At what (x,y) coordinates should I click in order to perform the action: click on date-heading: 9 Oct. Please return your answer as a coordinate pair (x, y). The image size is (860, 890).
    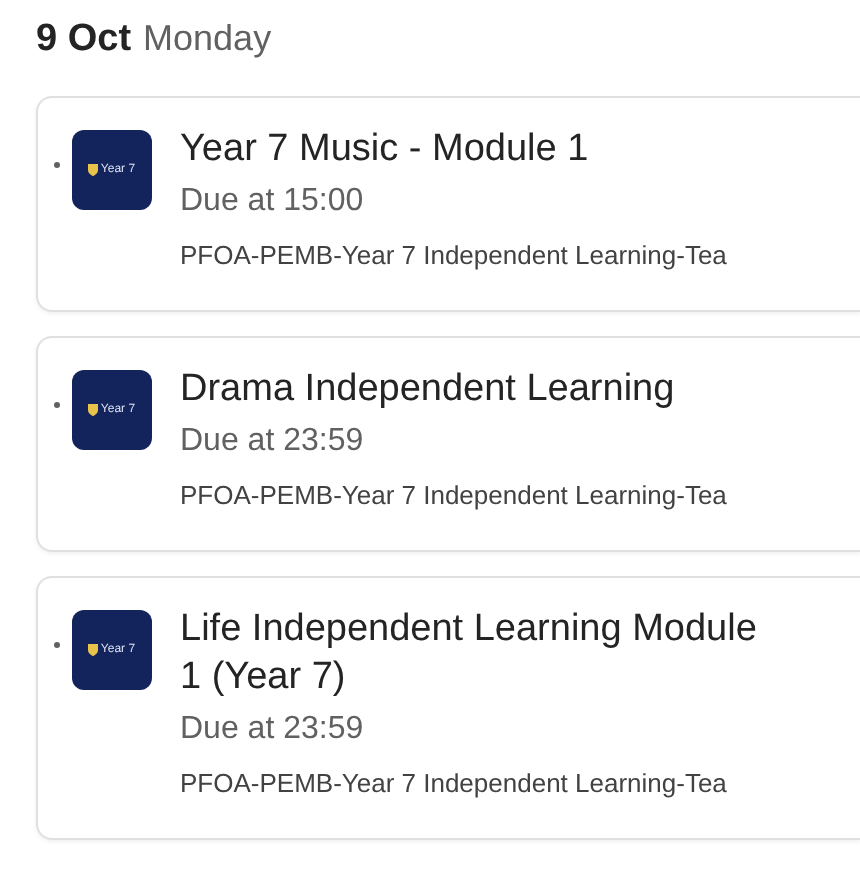
    Looking at the image, I should click on (84, 40).